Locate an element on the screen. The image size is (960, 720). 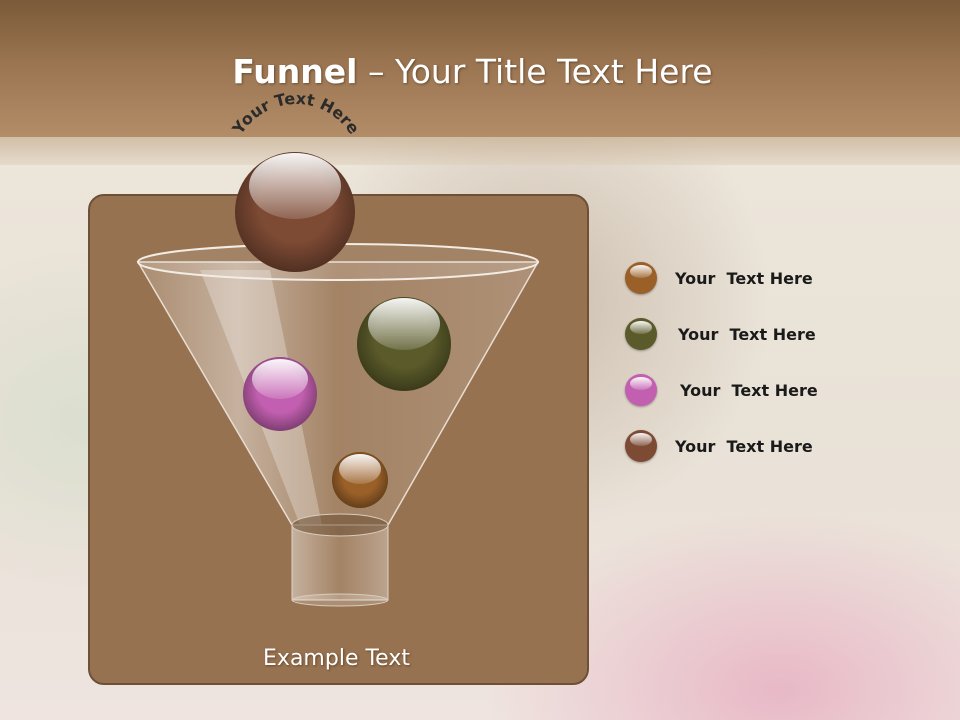
legend-item-4: Your Text Here is located at coordinates (725, 448).